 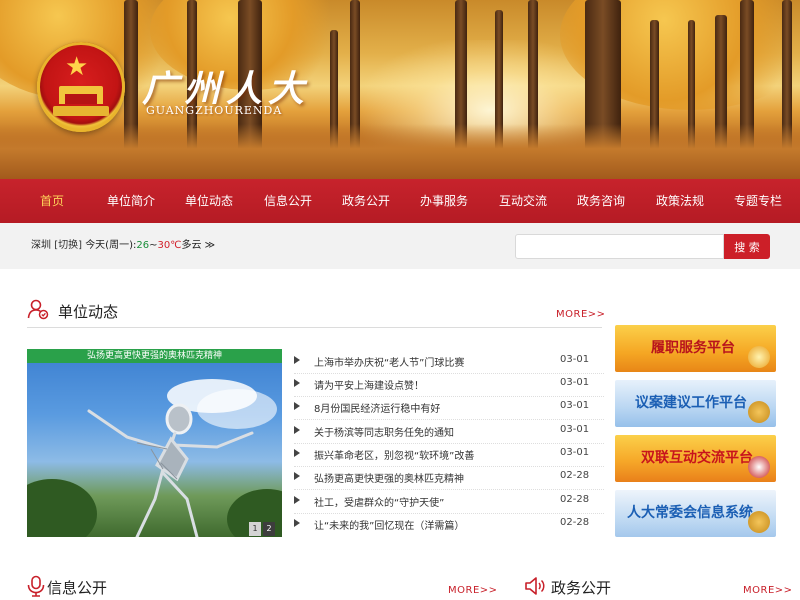 I want to click on interaction-platform-banner: 双联互动交流平台, so click(x=695, y=458).